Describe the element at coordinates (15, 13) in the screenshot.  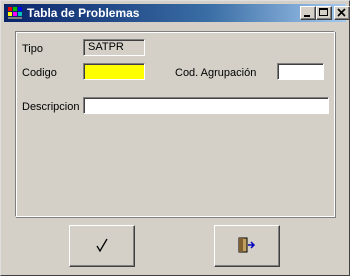
I see `app-icon` at that location.